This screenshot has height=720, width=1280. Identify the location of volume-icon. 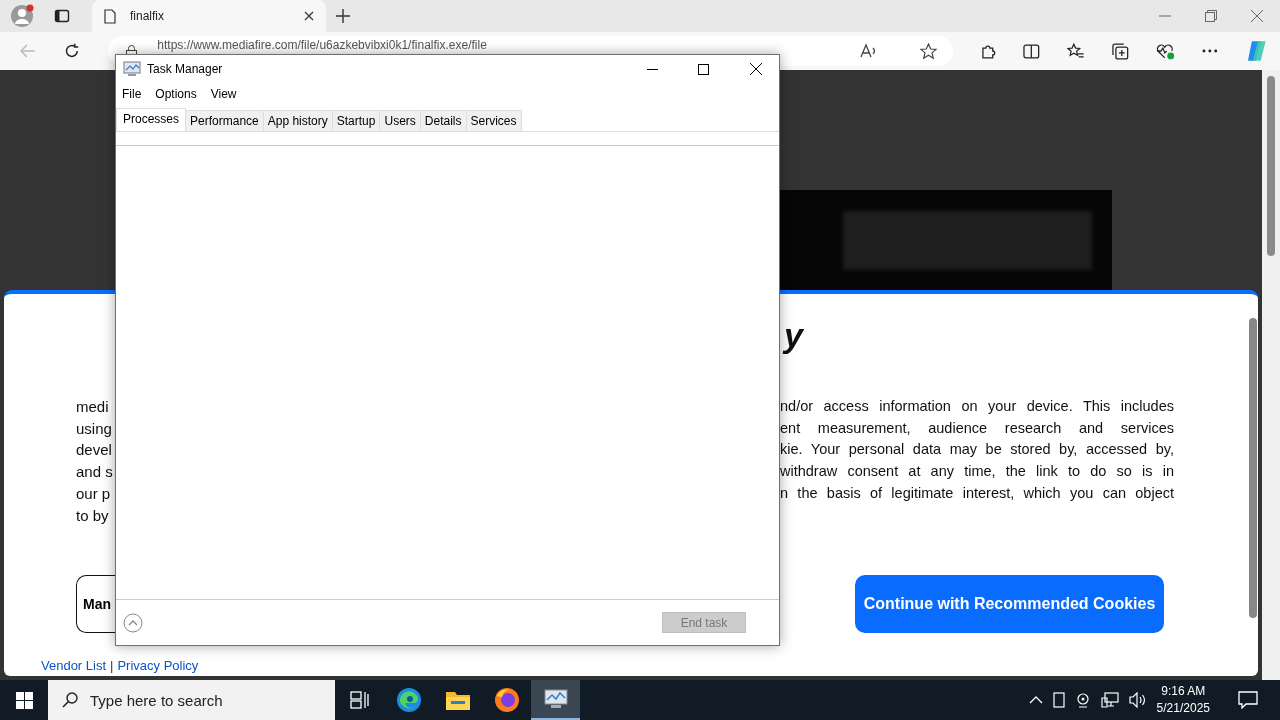
(1137, 700).